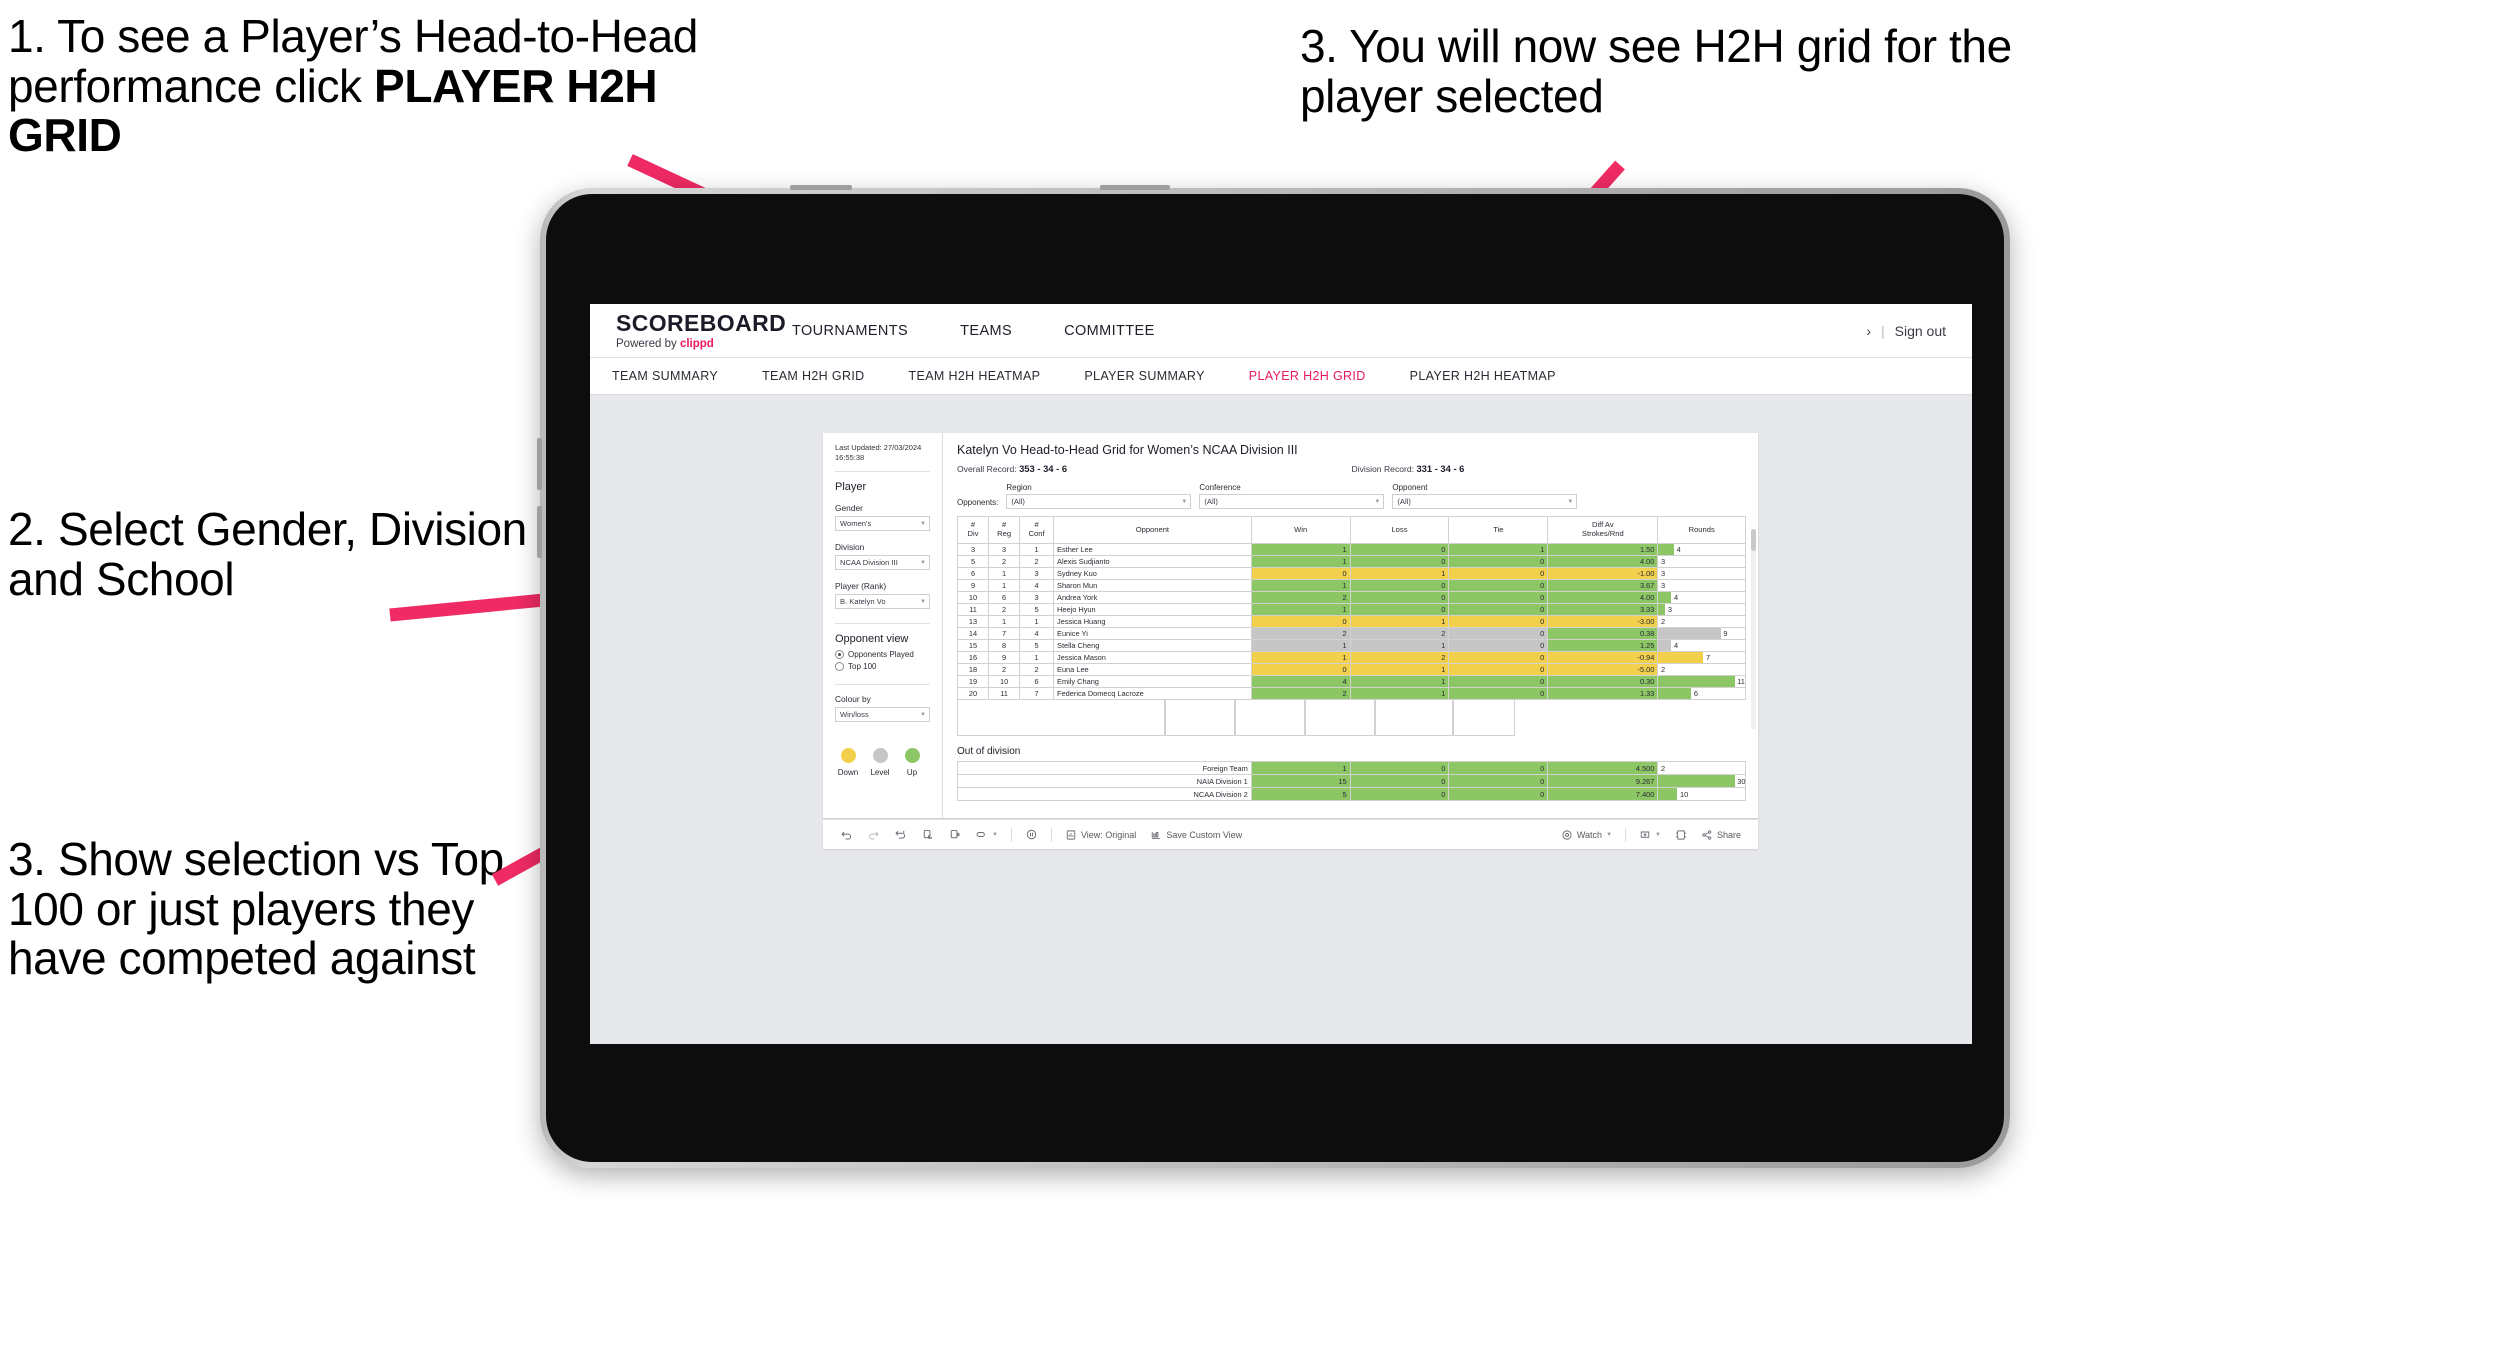 The width and height of the screenshot is (2512, 1352). What do you see at coordinates (882, 715) in the screenshot?
I see `colour-by-select: Win/loss ▼` at bounding box center [882, 715].